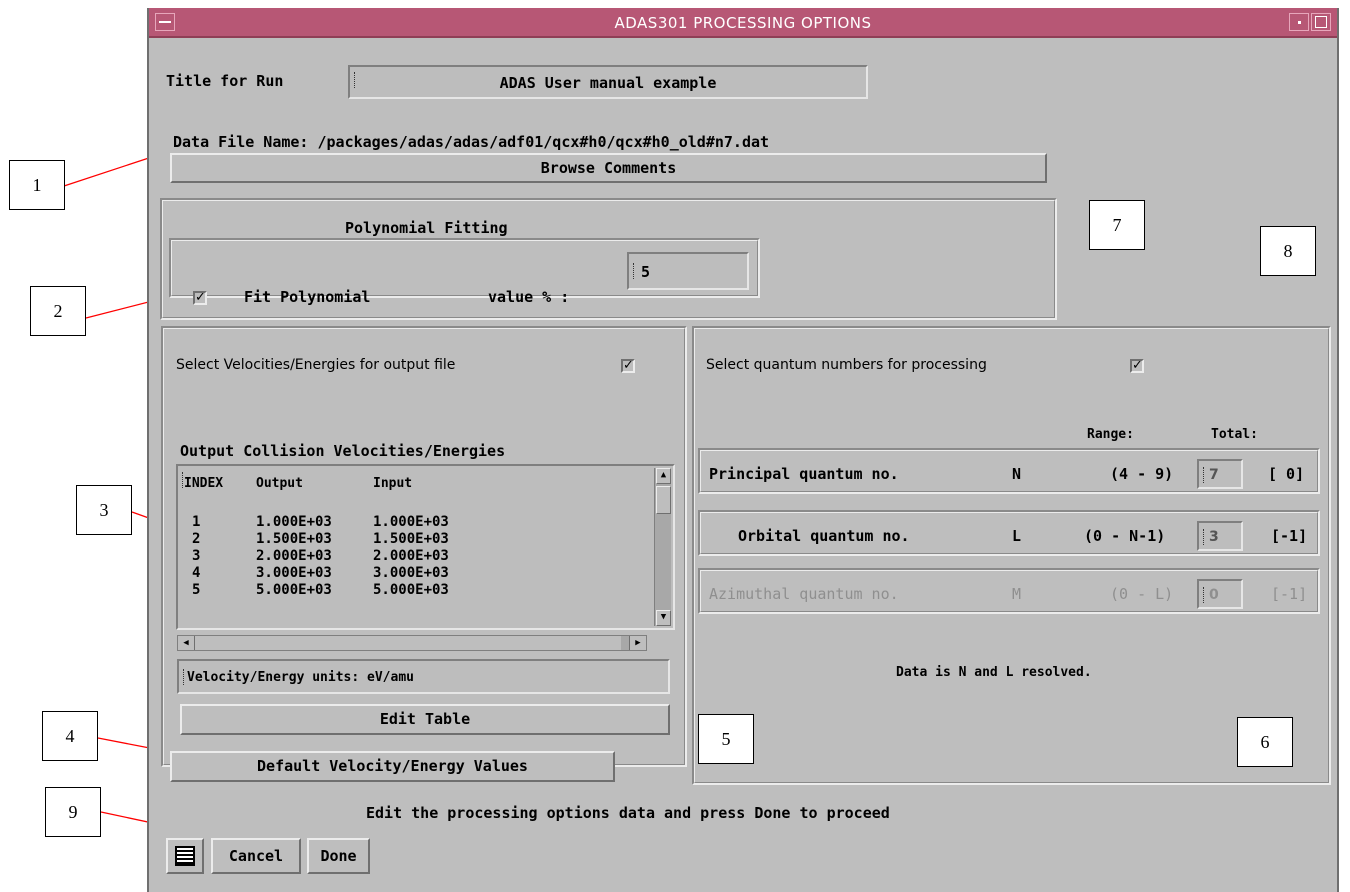 Image resolution: width=1350 pixels, height=892 pixels. I want to click on title-bar: ADAS301 PROCESSING OPTIONS, so click(743, 23).